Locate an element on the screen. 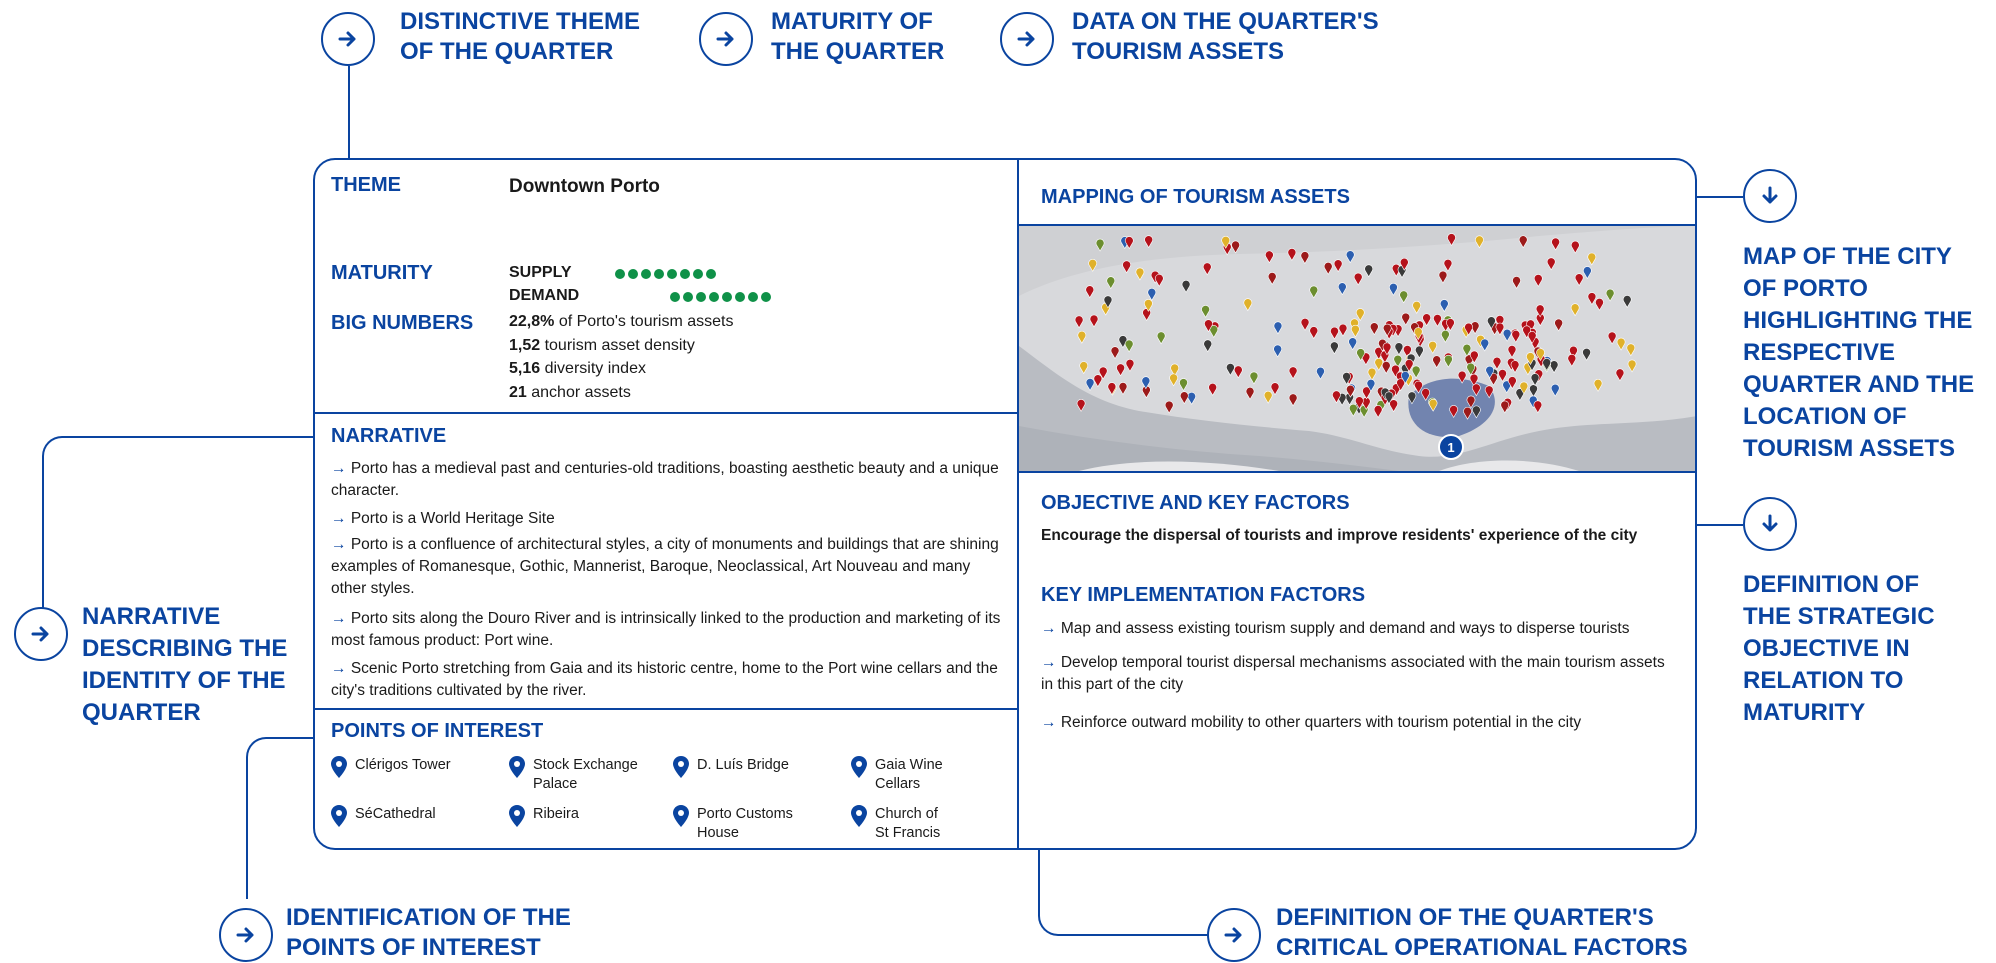 The height and width of the screenshot is (963, 1996). poi-item: Clérigos Tower is located at coordinates (391, 767).